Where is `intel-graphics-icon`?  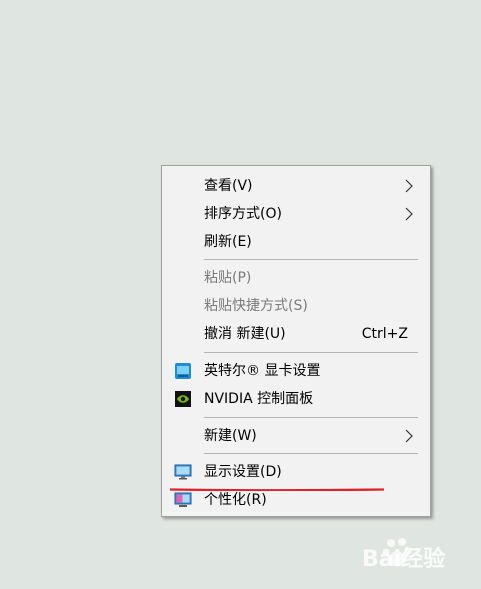 intel-graphics-icon is located at coordinates (183, 371).